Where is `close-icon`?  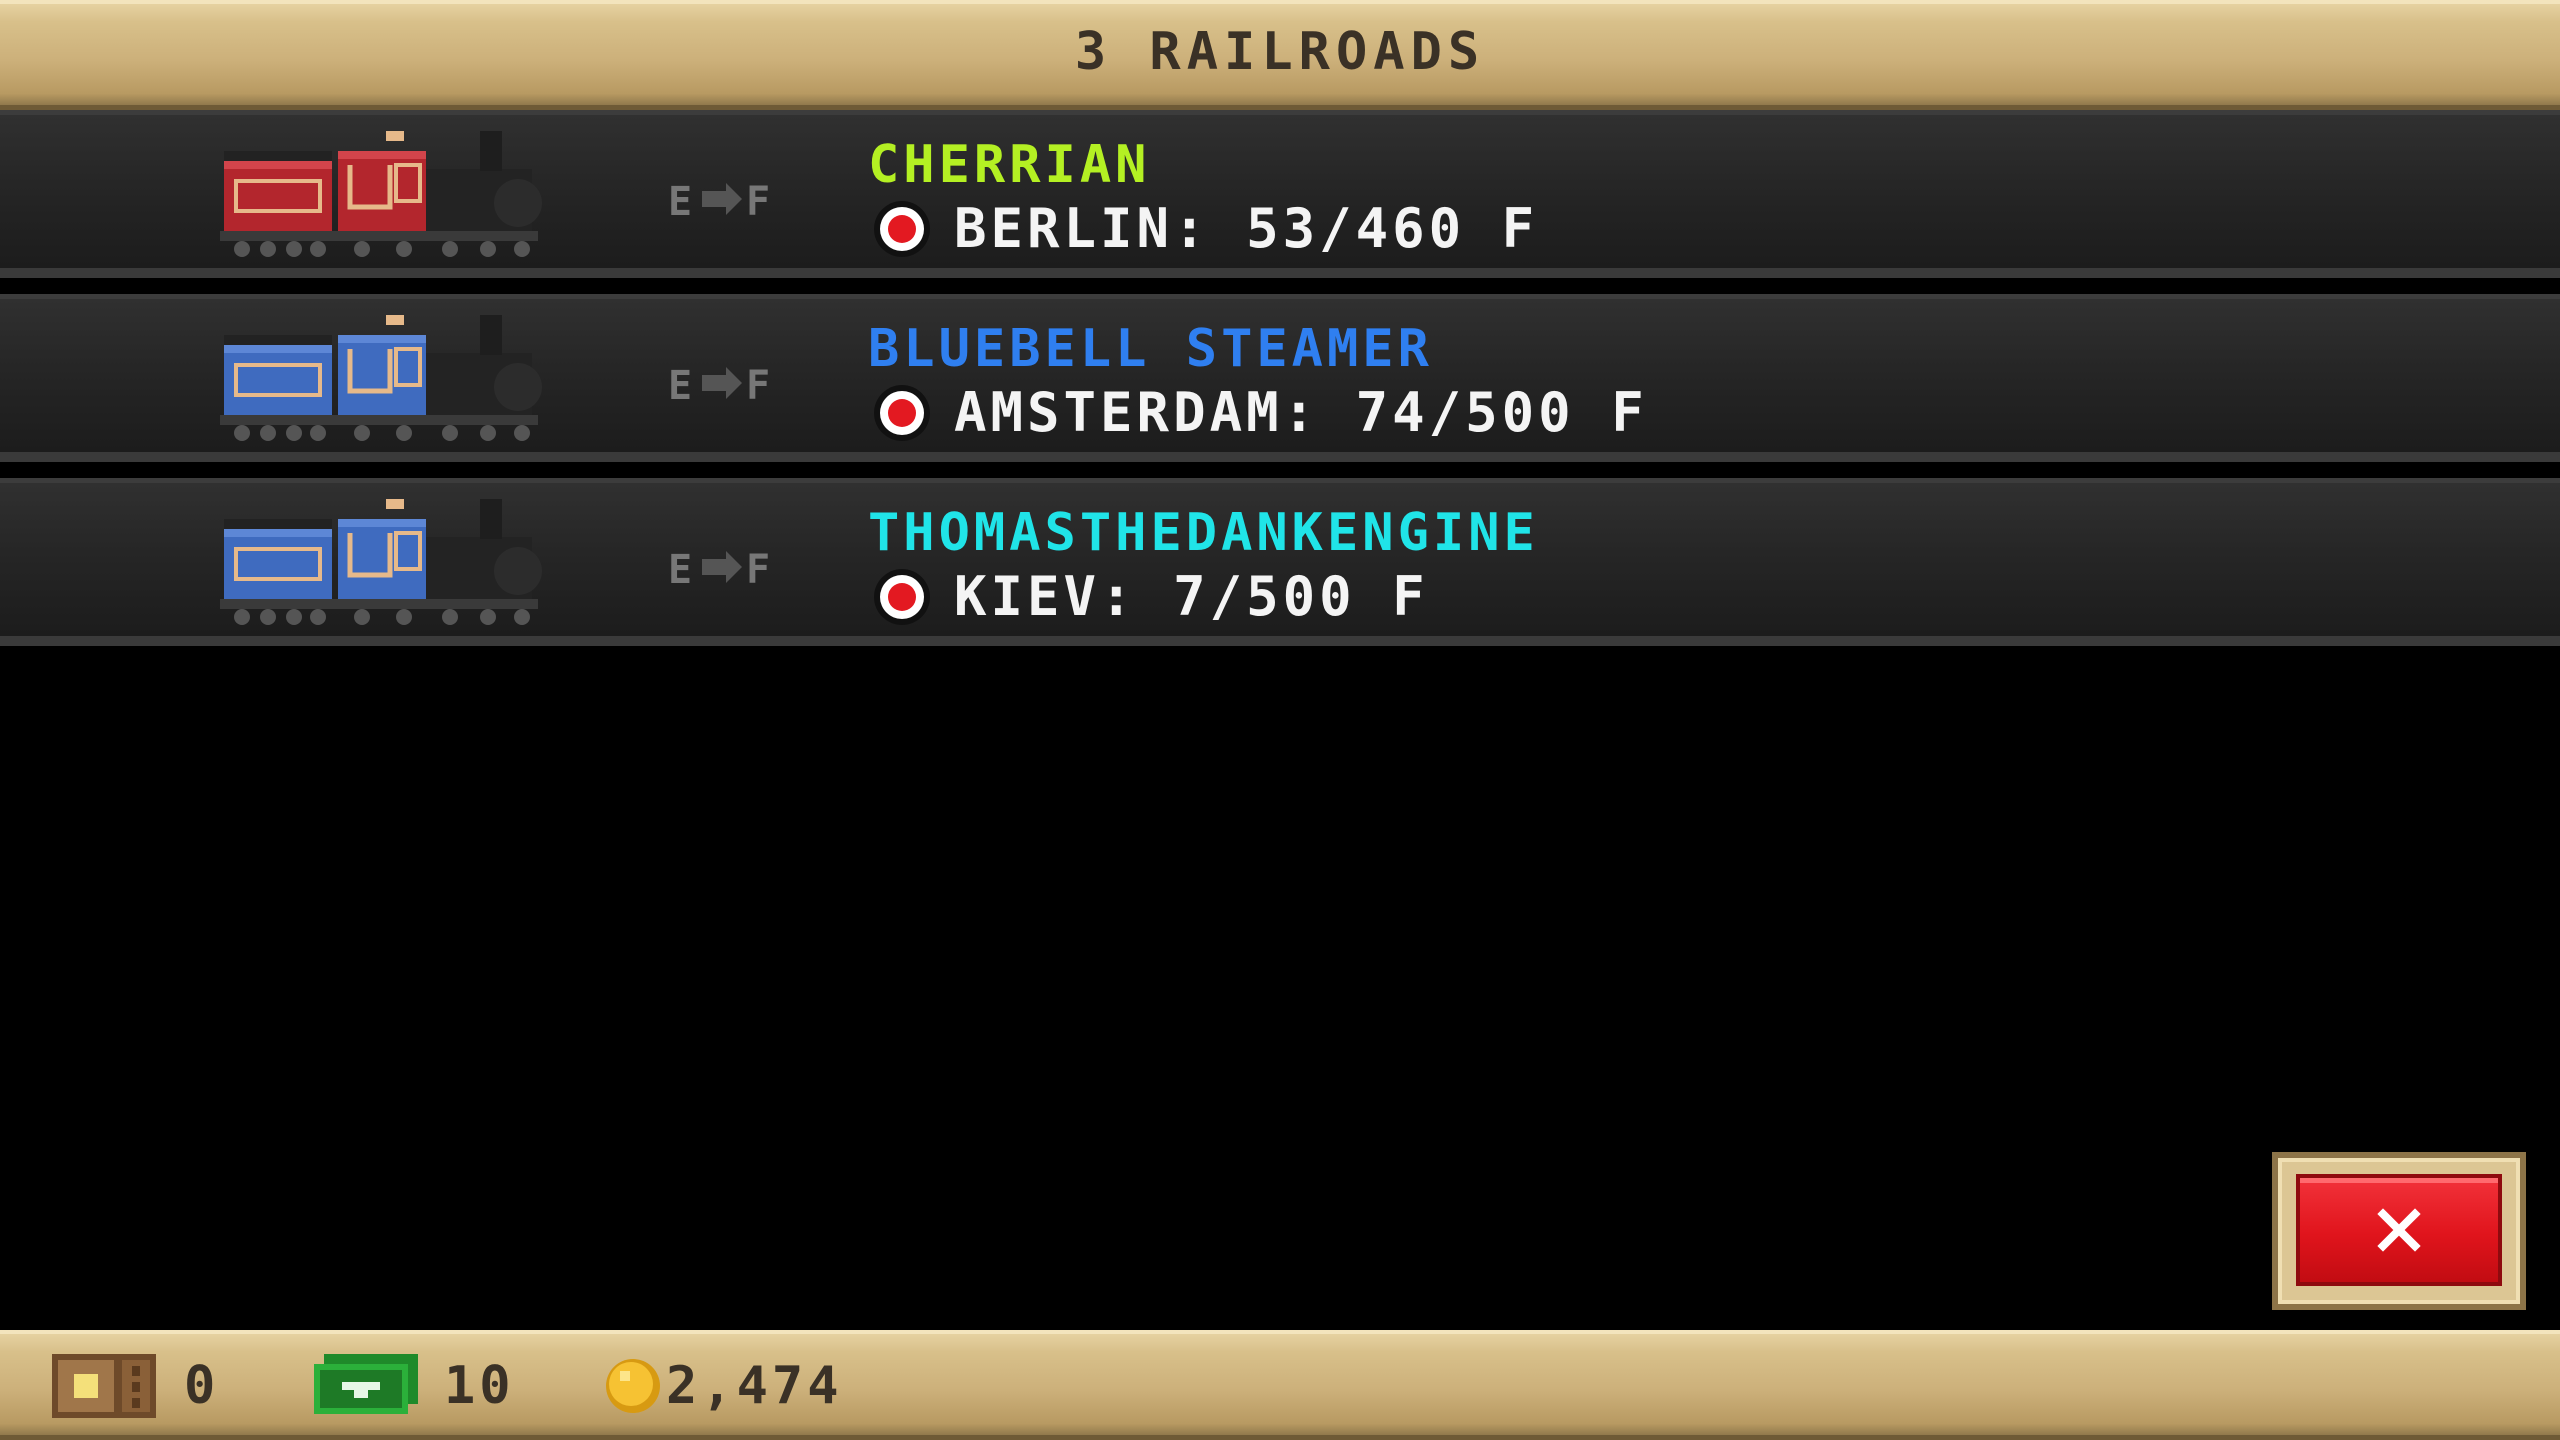
close-icon is located at coordinates (2399, 1230).